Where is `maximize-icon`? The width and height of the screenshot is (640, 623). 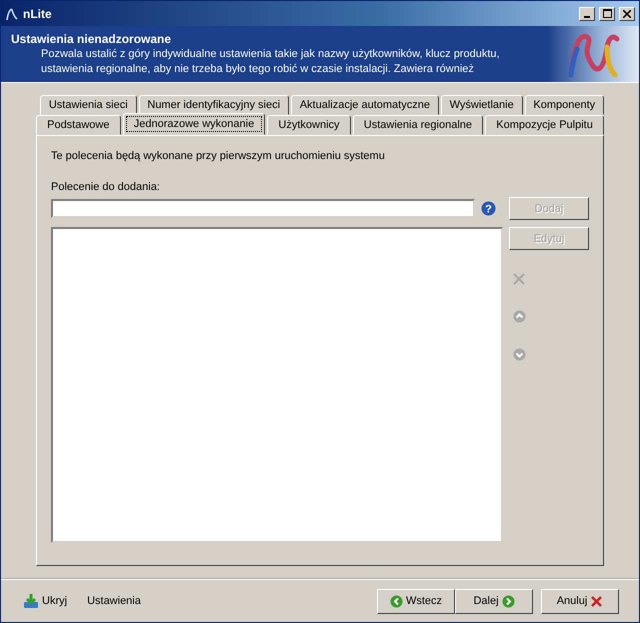 maximize-icon is located at coordinates (607, 13).